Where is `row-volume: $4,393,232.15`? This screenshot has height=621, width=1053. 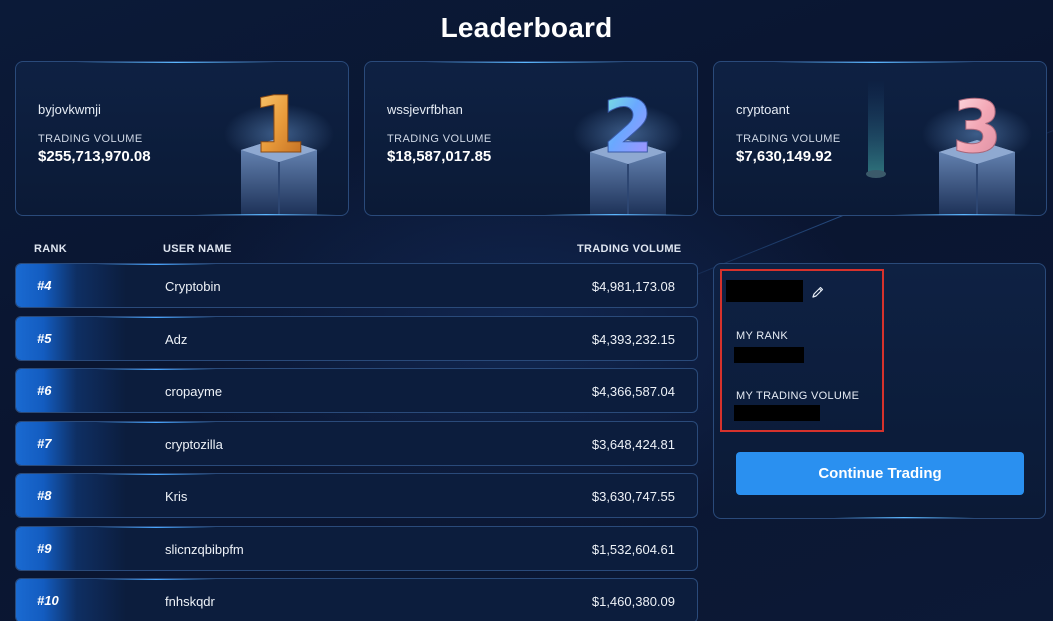
row-volume: $4,393,232.15 is located at coordinates (633, 339).